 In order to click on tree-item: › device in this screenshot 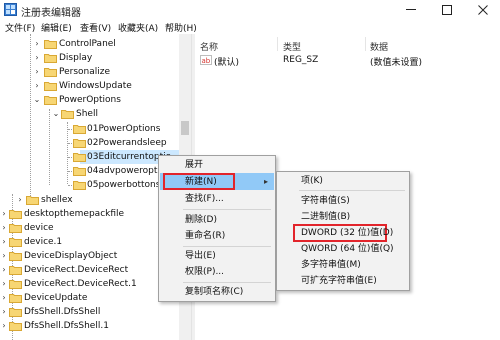, I will do `click(89, 228)`.